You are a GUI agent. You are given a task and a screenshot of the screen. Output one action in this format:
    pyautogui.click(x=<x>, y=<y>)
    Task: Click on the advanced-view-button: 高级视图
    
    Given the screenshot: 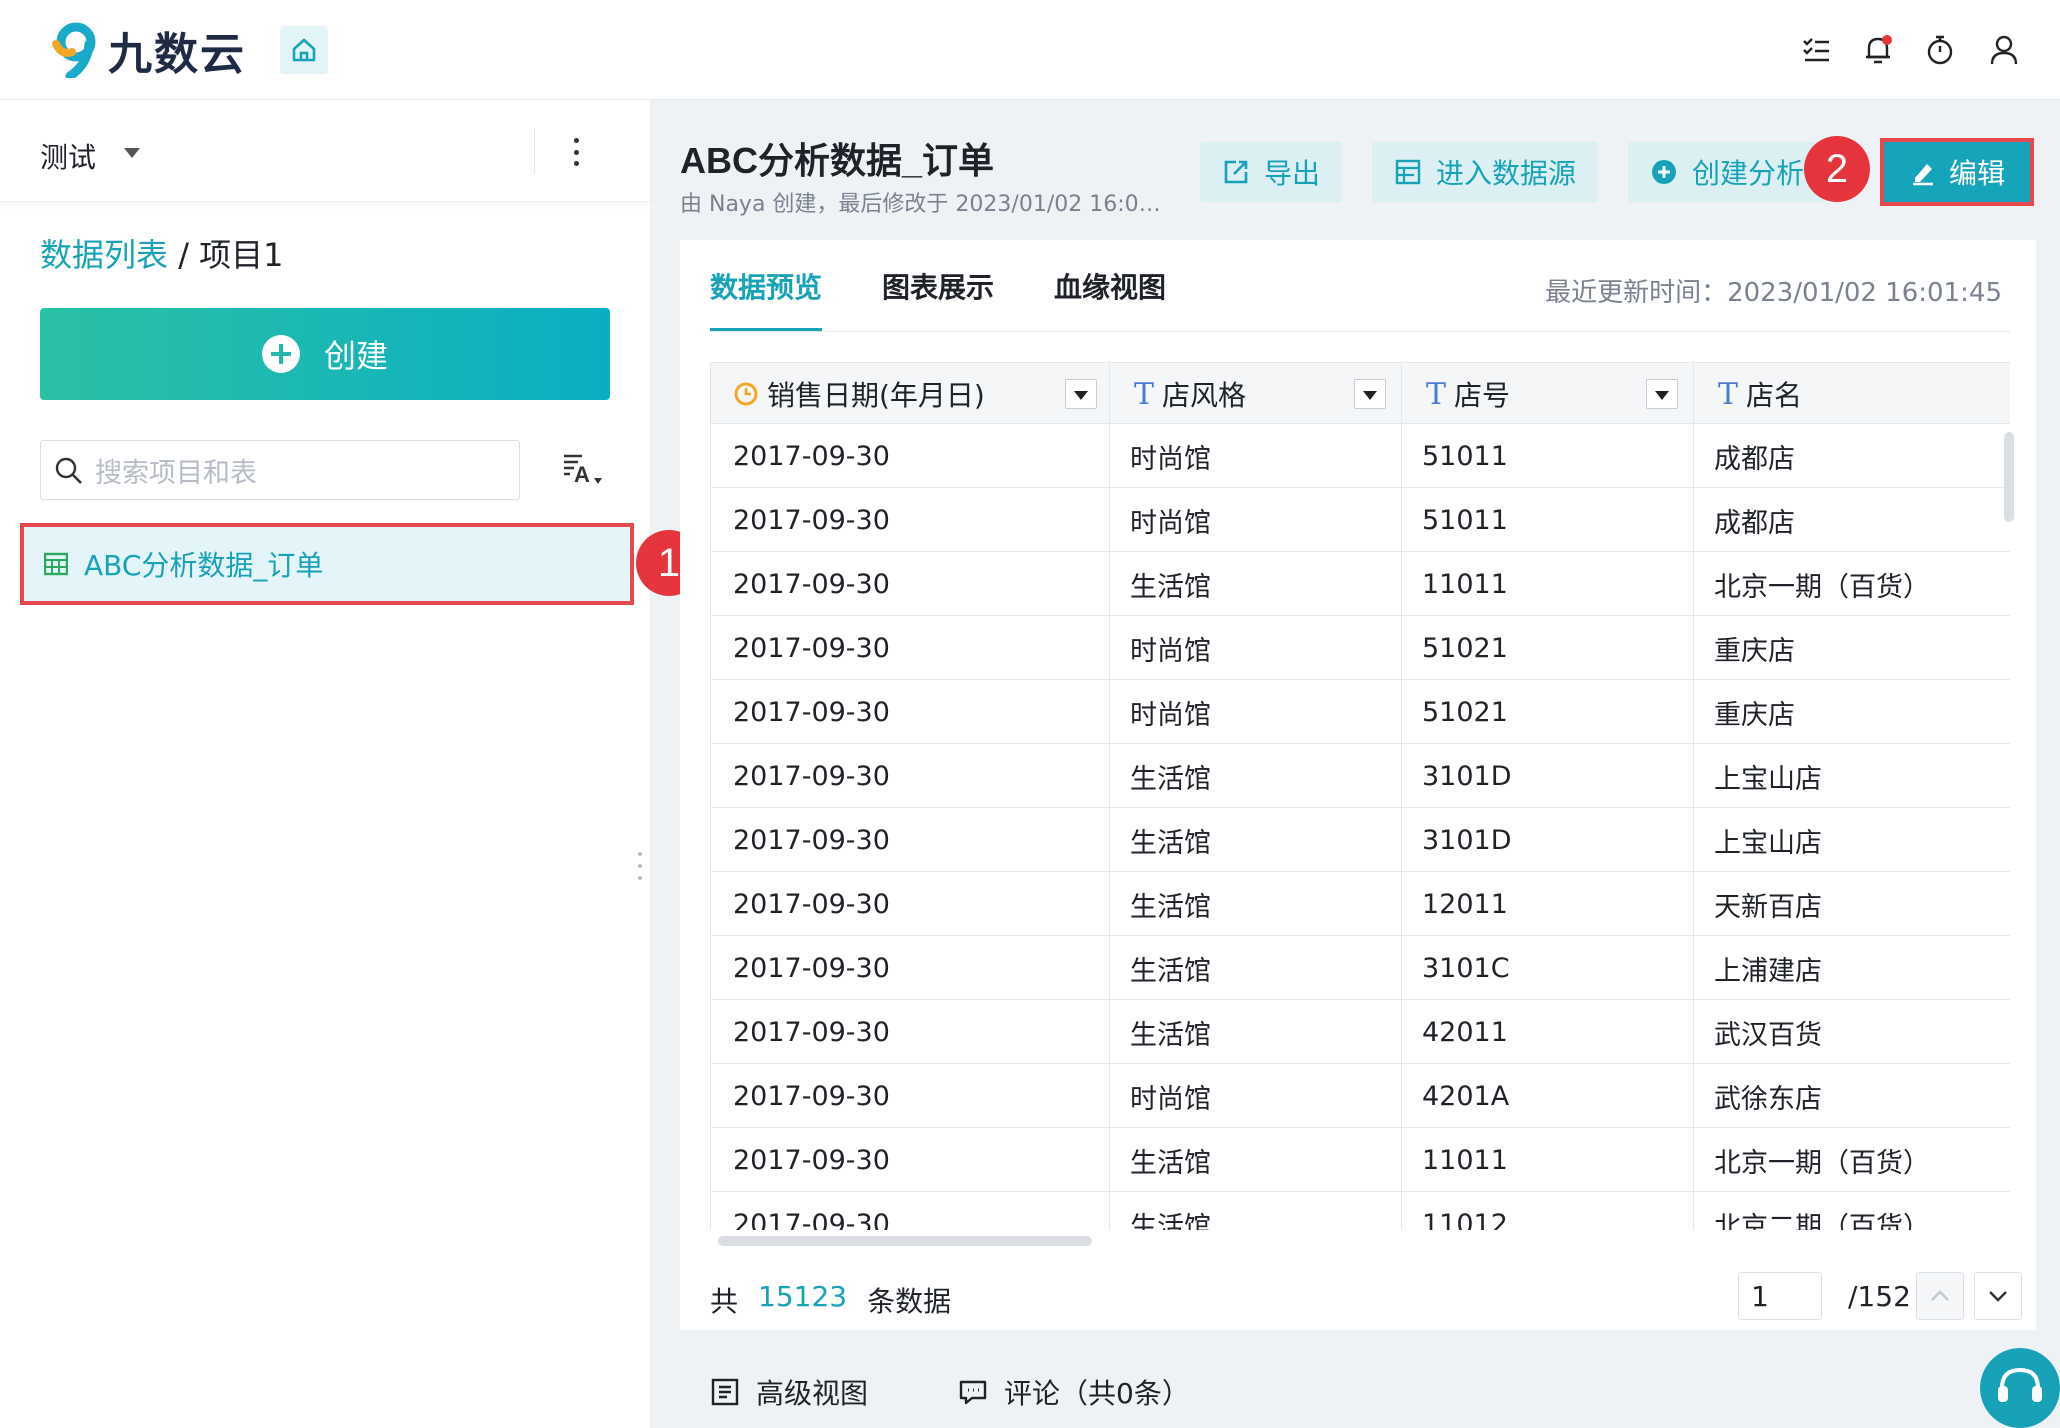 What is the action you would take?
    pyautogui.click(x=789, y=1392)
    